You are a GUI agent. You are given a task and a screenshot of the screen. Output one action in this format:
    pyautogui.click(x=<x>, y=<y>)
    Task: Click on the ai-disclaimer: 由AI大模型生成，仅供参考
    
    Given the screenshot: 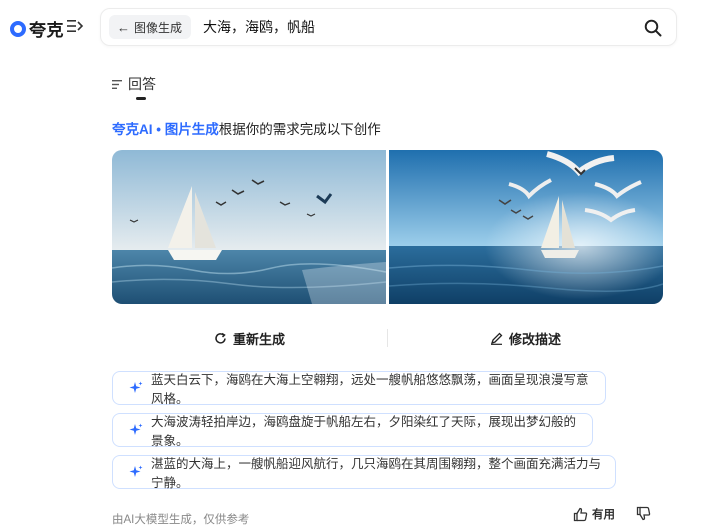 What is the action you would take?
    pyautogui.click(x=181, y=520)
    